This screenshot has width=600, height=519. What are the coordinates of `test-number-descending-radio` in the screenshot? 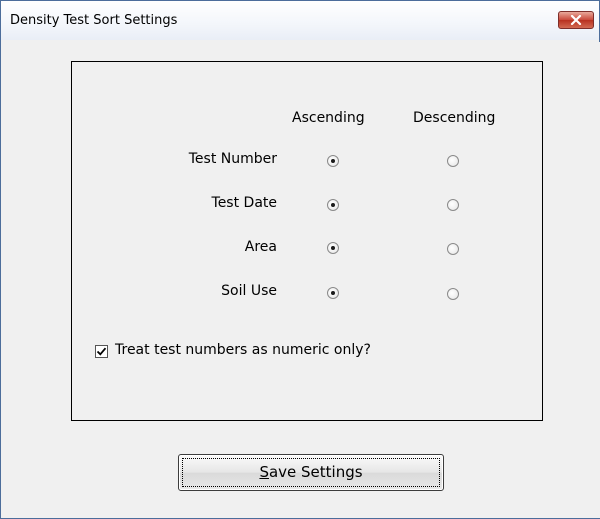 It's located at (453, 161).